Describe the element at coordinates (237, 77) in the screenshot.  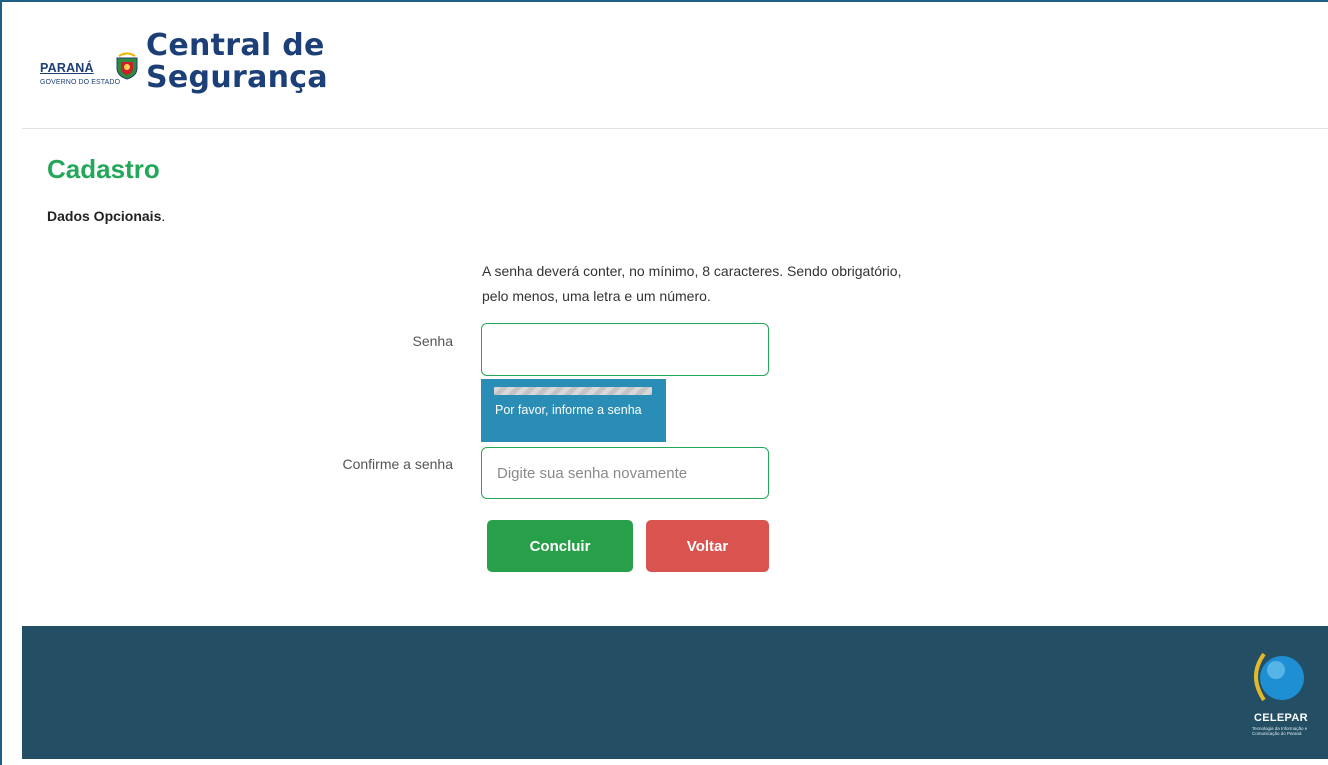
I see `app-title-line2: Segurança` at that location.